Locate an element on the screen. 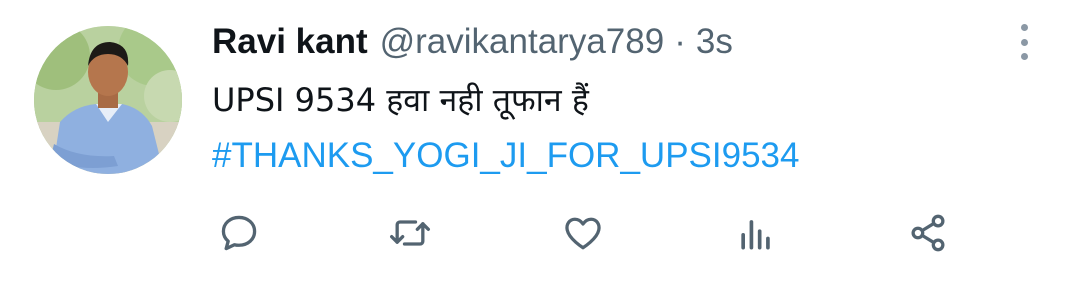  share-icon is located at coordinates (928, 233).